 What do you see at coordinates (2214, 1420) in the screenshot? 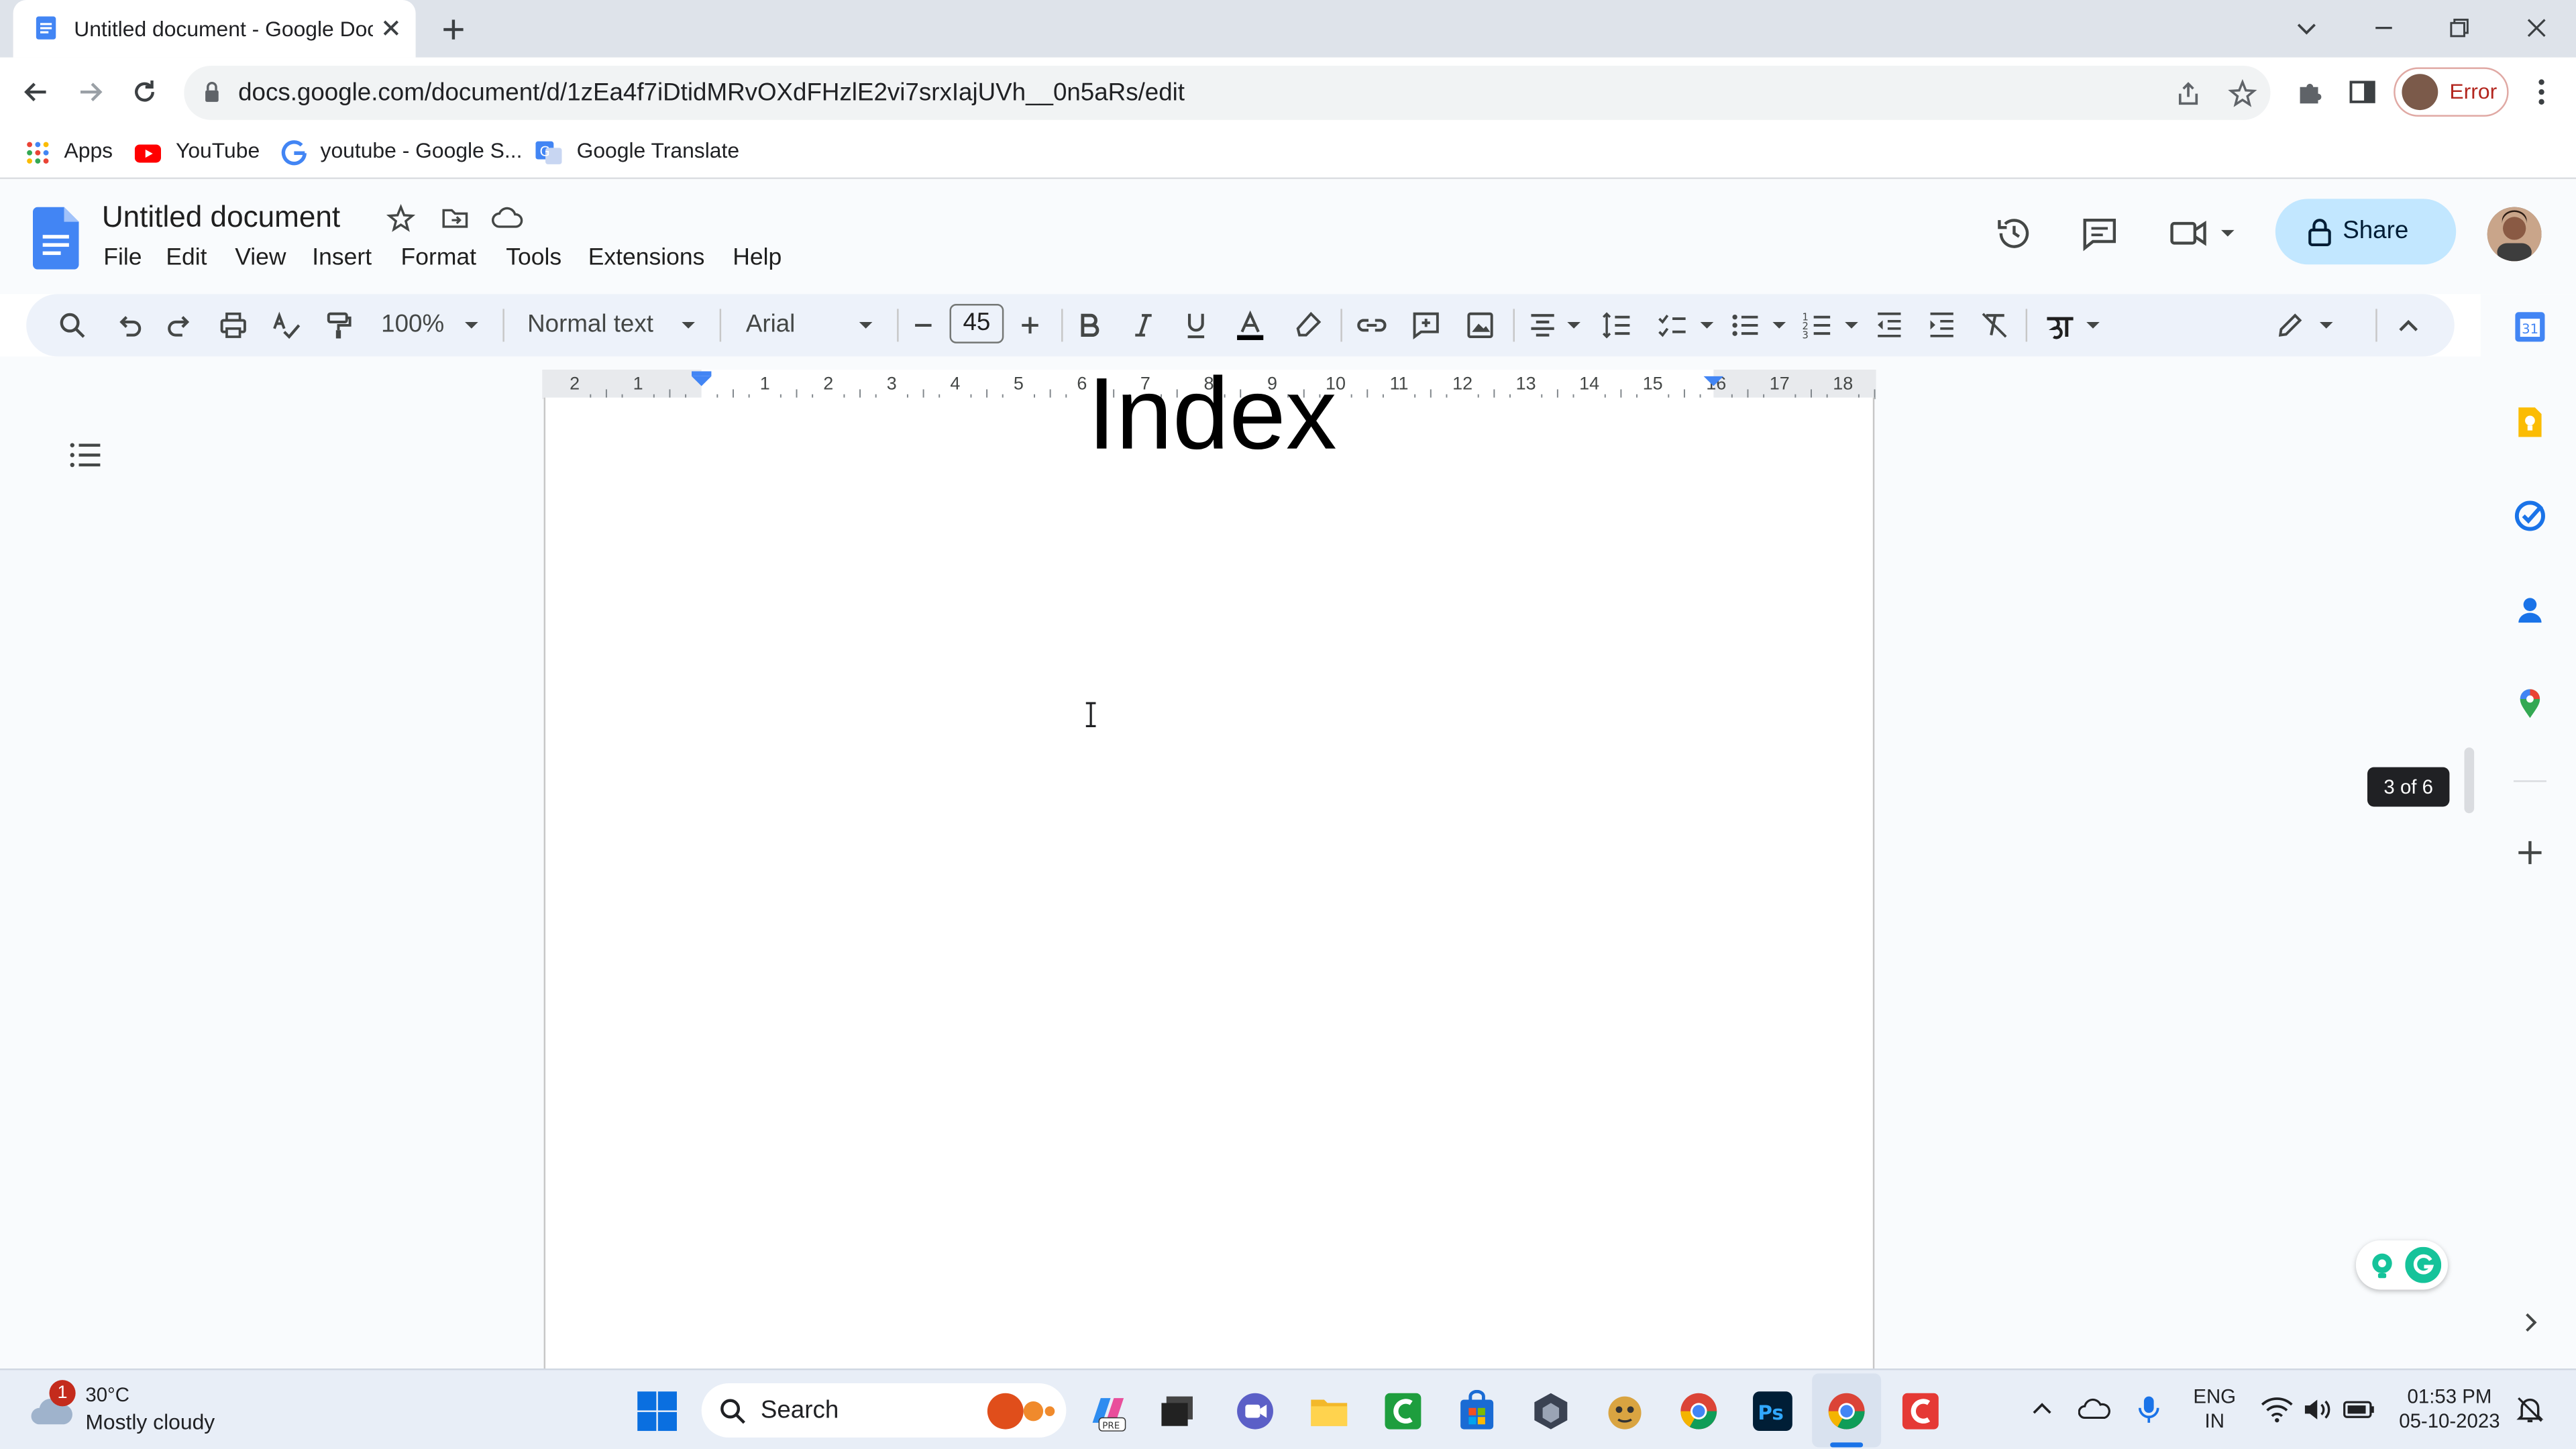
I see `language-bottom: IN` at bounding box center [2214, 1420].